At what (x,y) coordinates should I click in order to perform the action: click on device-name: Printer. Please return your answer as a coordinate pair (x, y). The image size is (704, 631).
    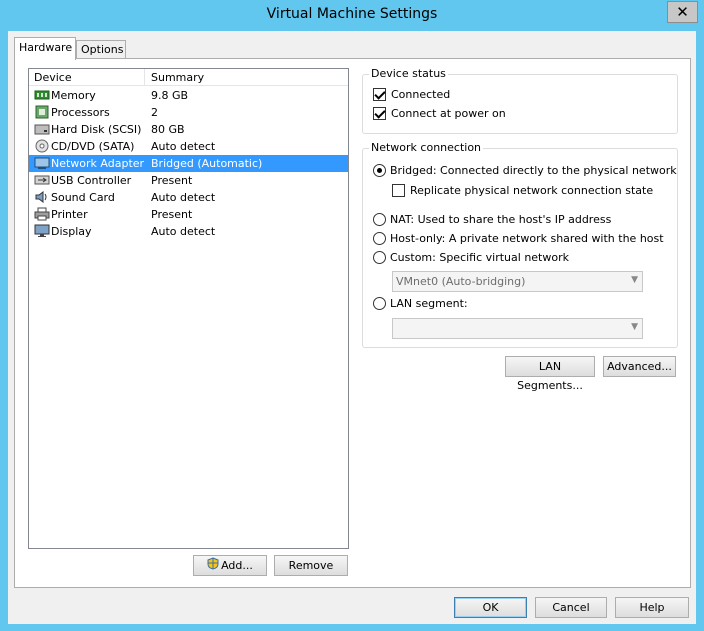
    Looking at the image, I should click on (69, 214).